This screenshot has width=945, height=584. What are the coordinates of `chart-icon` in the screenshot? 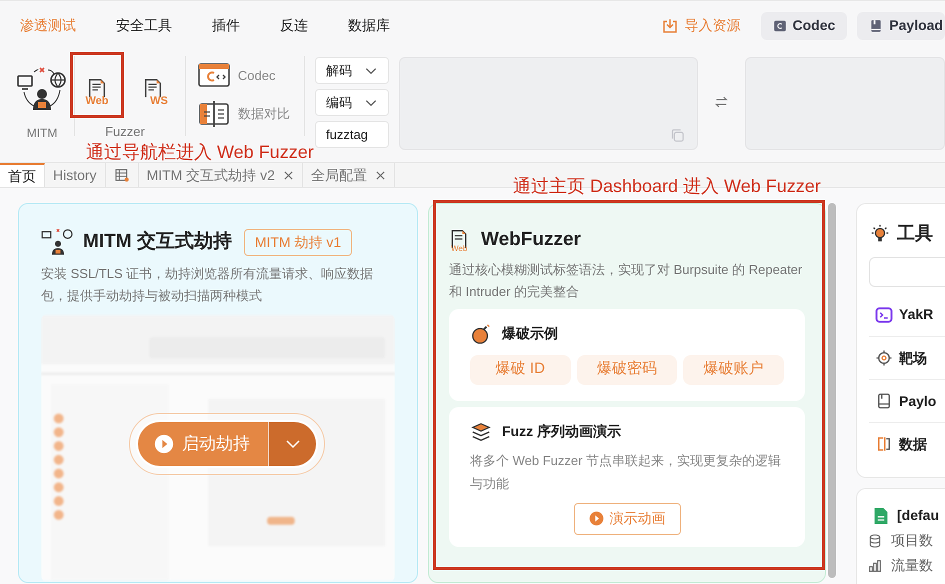 It's located at (875, 566).